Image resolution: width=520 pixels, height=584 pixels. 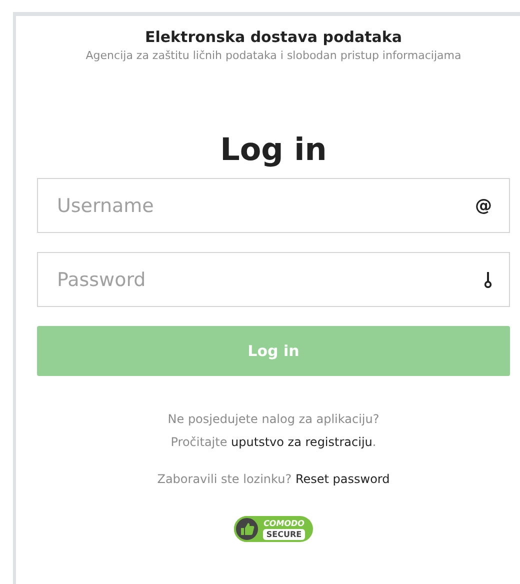 I want to click on registration-guide-link: uputstvo za registraciju, so click(x=301, y=442).